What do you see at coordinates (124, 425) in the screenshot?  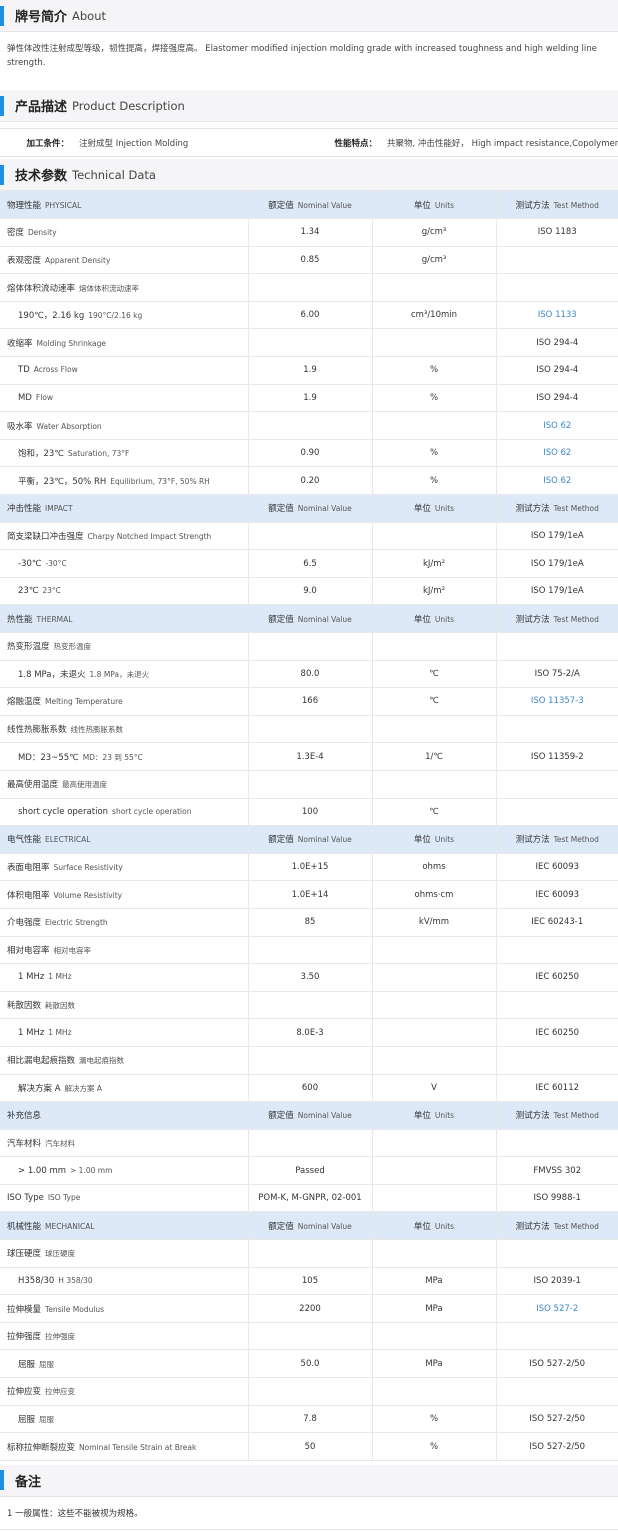 I see `property-name: 吸水率 Water Absorption` at bounding box center [124, 425].